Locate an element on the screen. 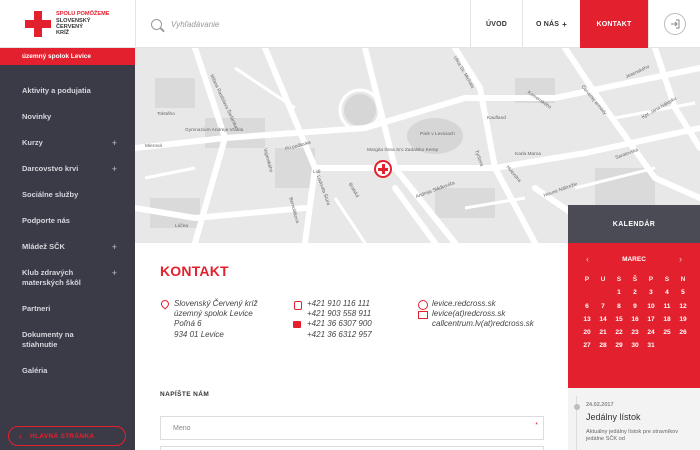 Image resolution: width=700 pixels, height=450 pixels. calendar-day: 14 is located at coordinates (603, 319).